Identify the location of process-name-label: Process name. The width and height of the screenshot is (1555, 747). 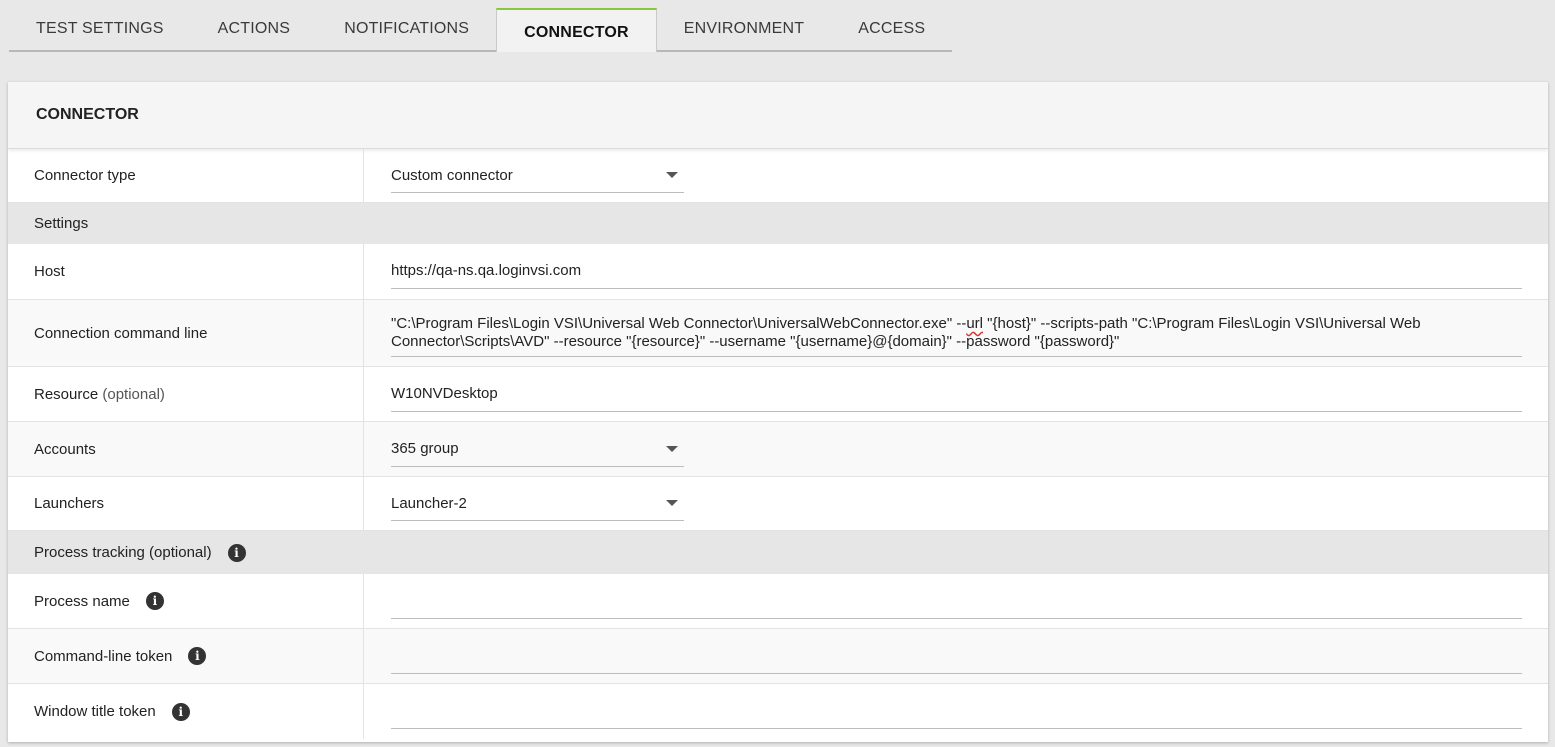
(82, 601).